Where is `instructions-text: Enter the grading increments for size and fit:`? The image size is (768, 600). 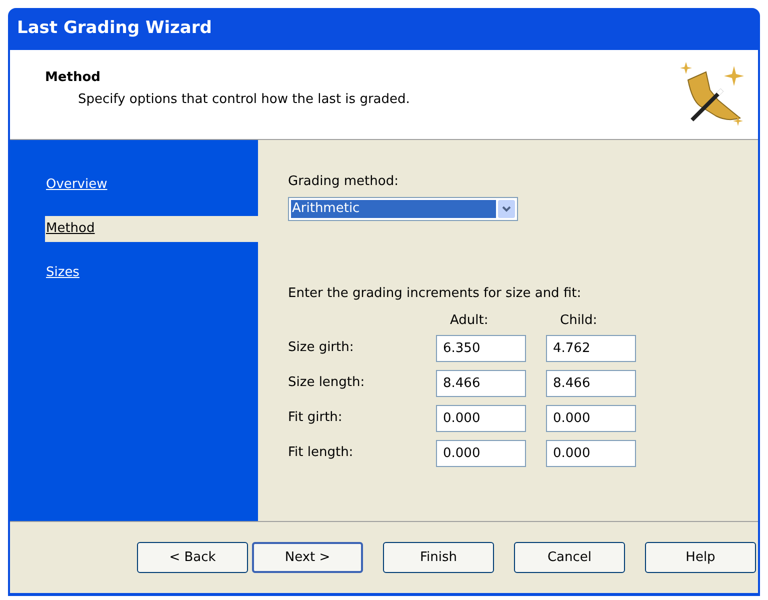
instructions-text: Enter the grading increments for size and fit: is located at coordinates (435, 293).